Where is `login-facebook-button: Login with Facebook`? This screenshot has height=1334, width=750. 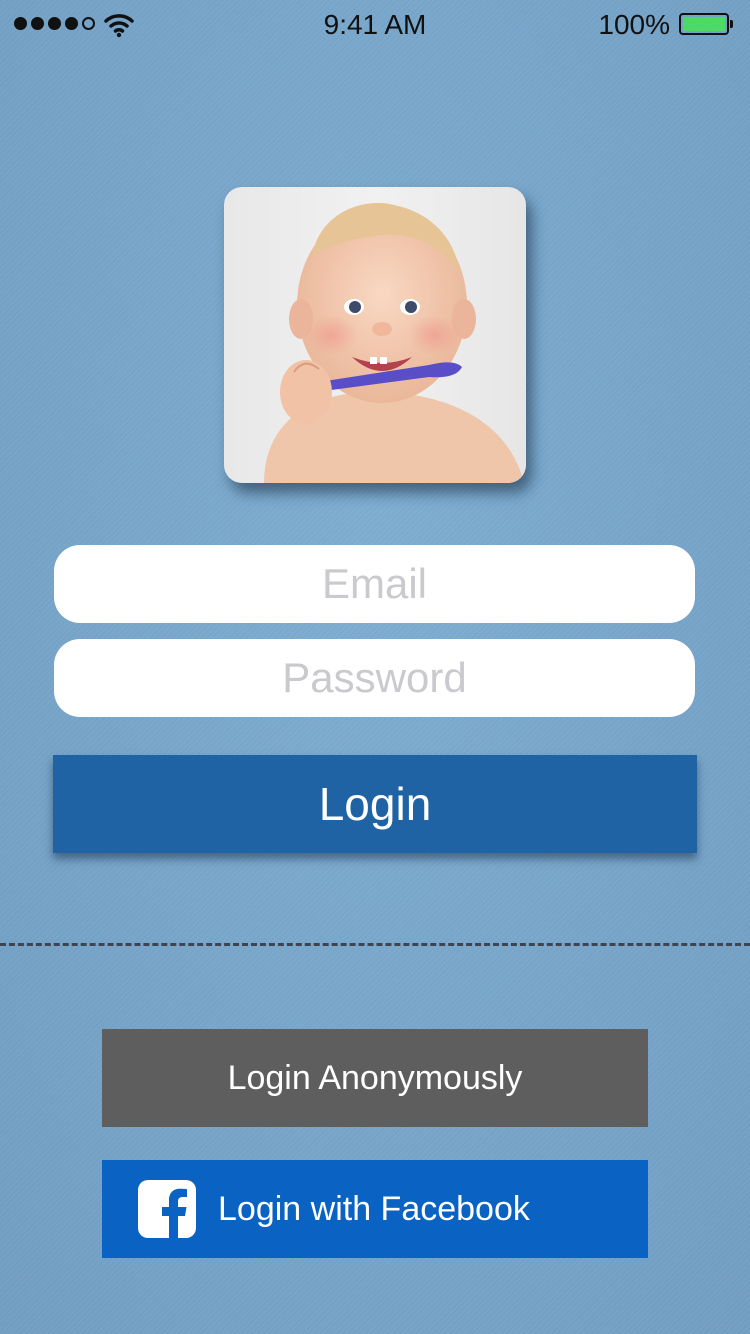 login-facebook-button: Login with Facebook is located at coordinates (375, 1209).